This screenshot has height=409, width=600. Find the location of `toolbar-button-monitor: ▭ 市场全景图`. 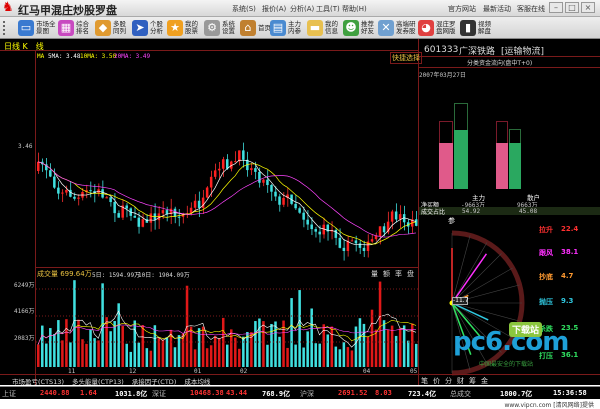

toolbar-button-monitor: ▭ 市场全景图 is located at coordinates (37, 28).